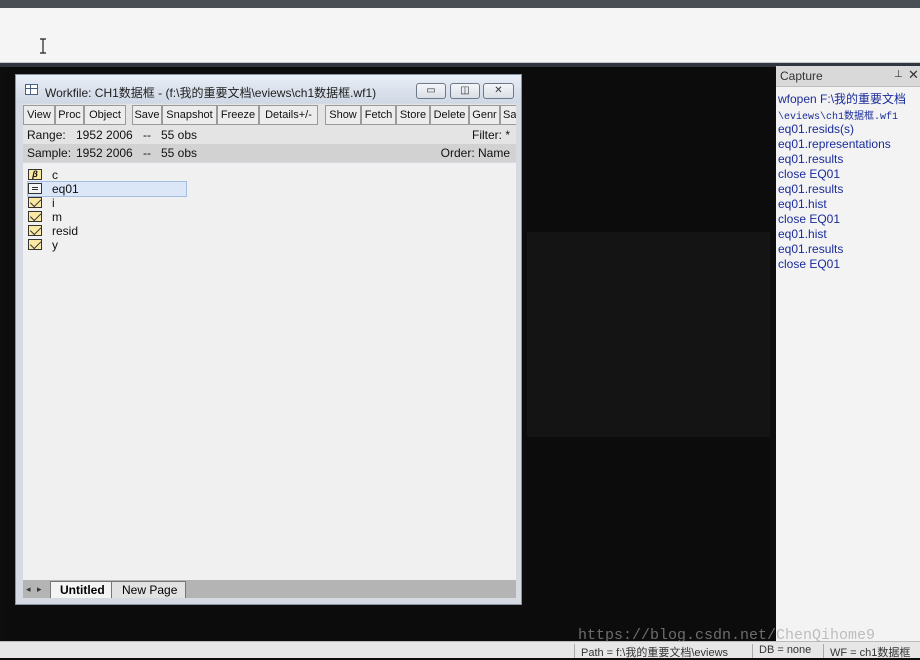 The image size is (920, 660). I want to click on close-icon: ✕, so click(913, 75).